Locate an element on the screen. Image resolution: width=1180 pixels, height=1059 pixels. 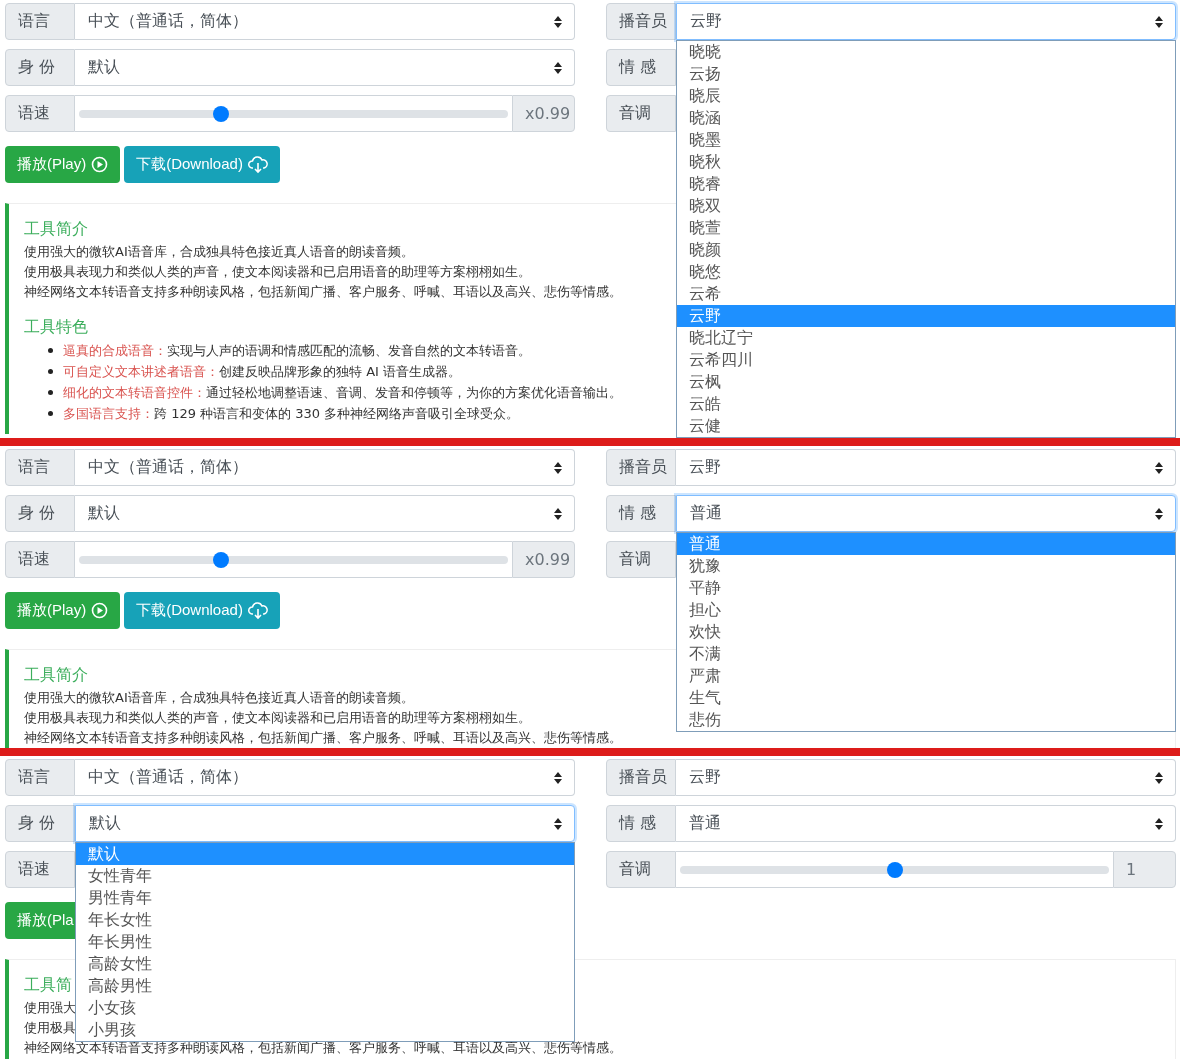
dropdown-option: 晓双 is located at coordinates (926, 206).